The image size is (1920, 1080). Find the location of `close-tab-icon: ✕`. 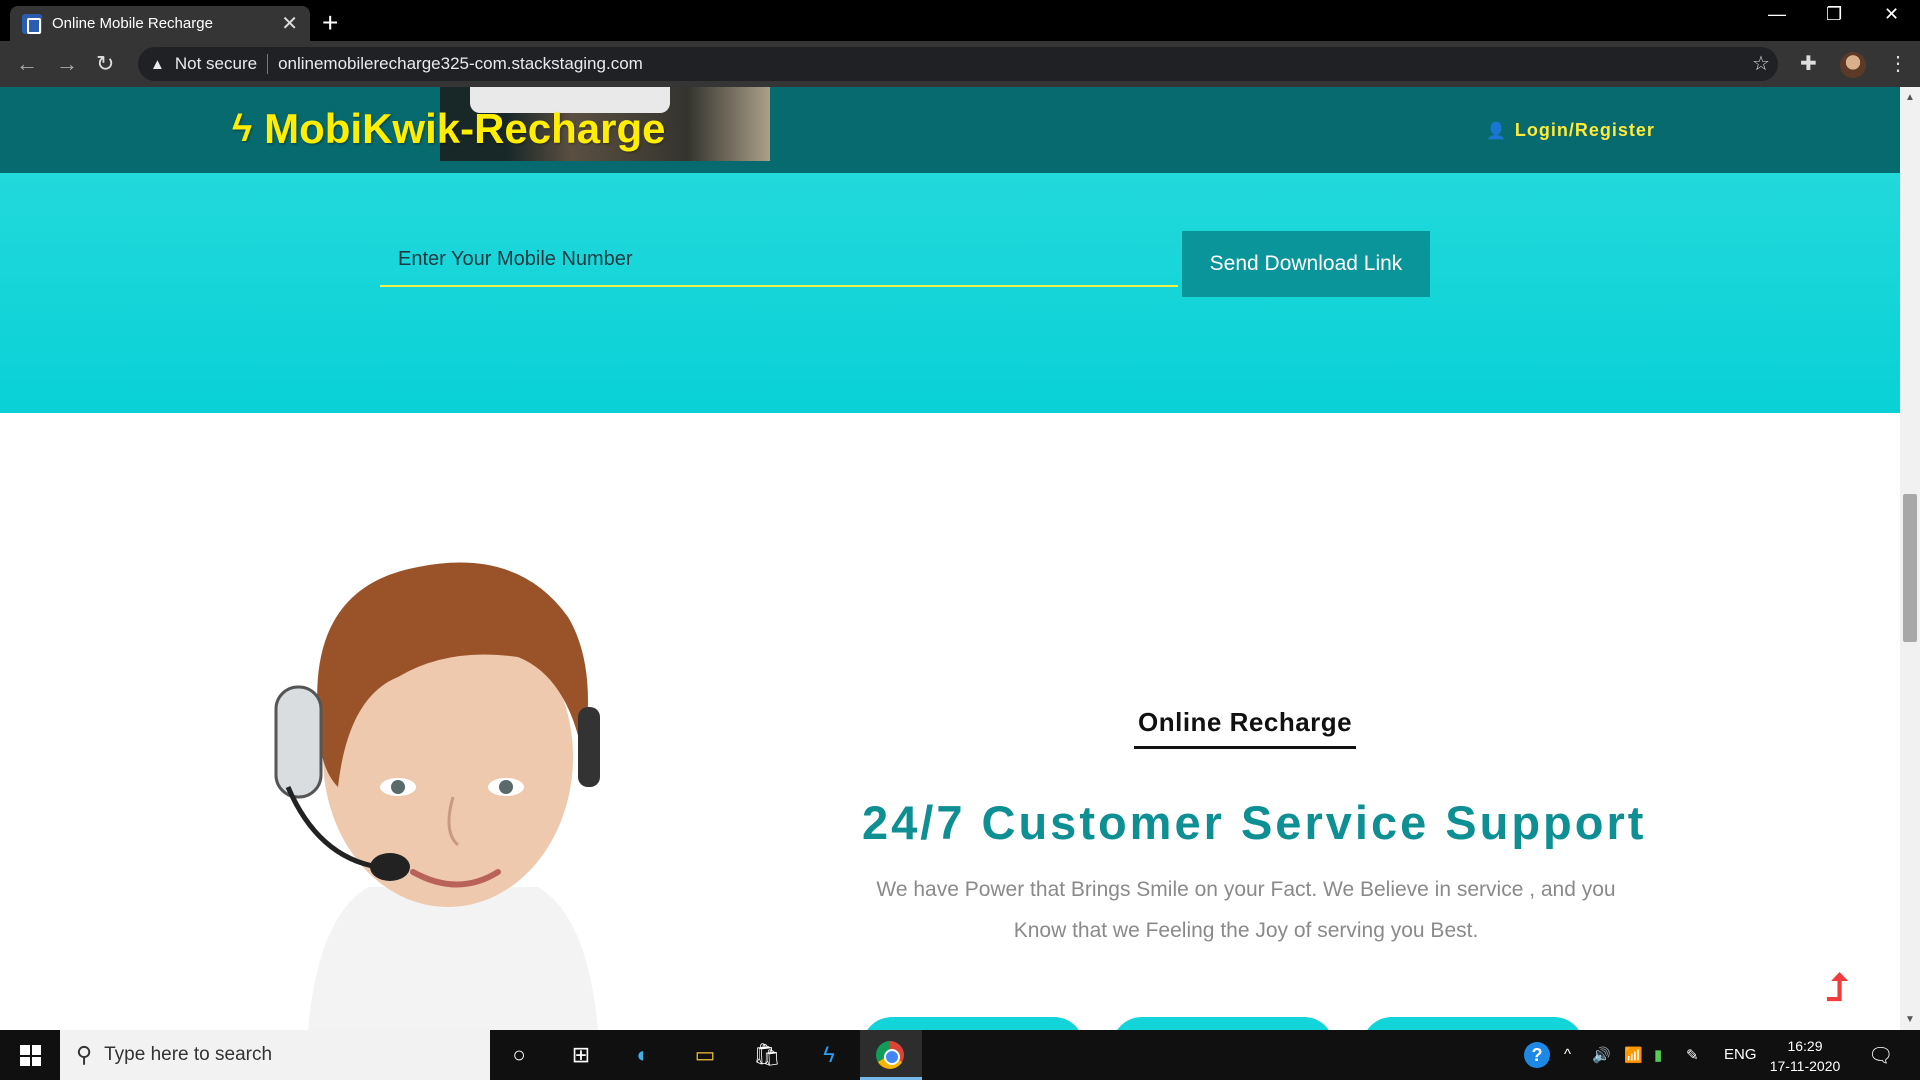

close-tab-icon: ✕ is located at coordinates (289, 24).